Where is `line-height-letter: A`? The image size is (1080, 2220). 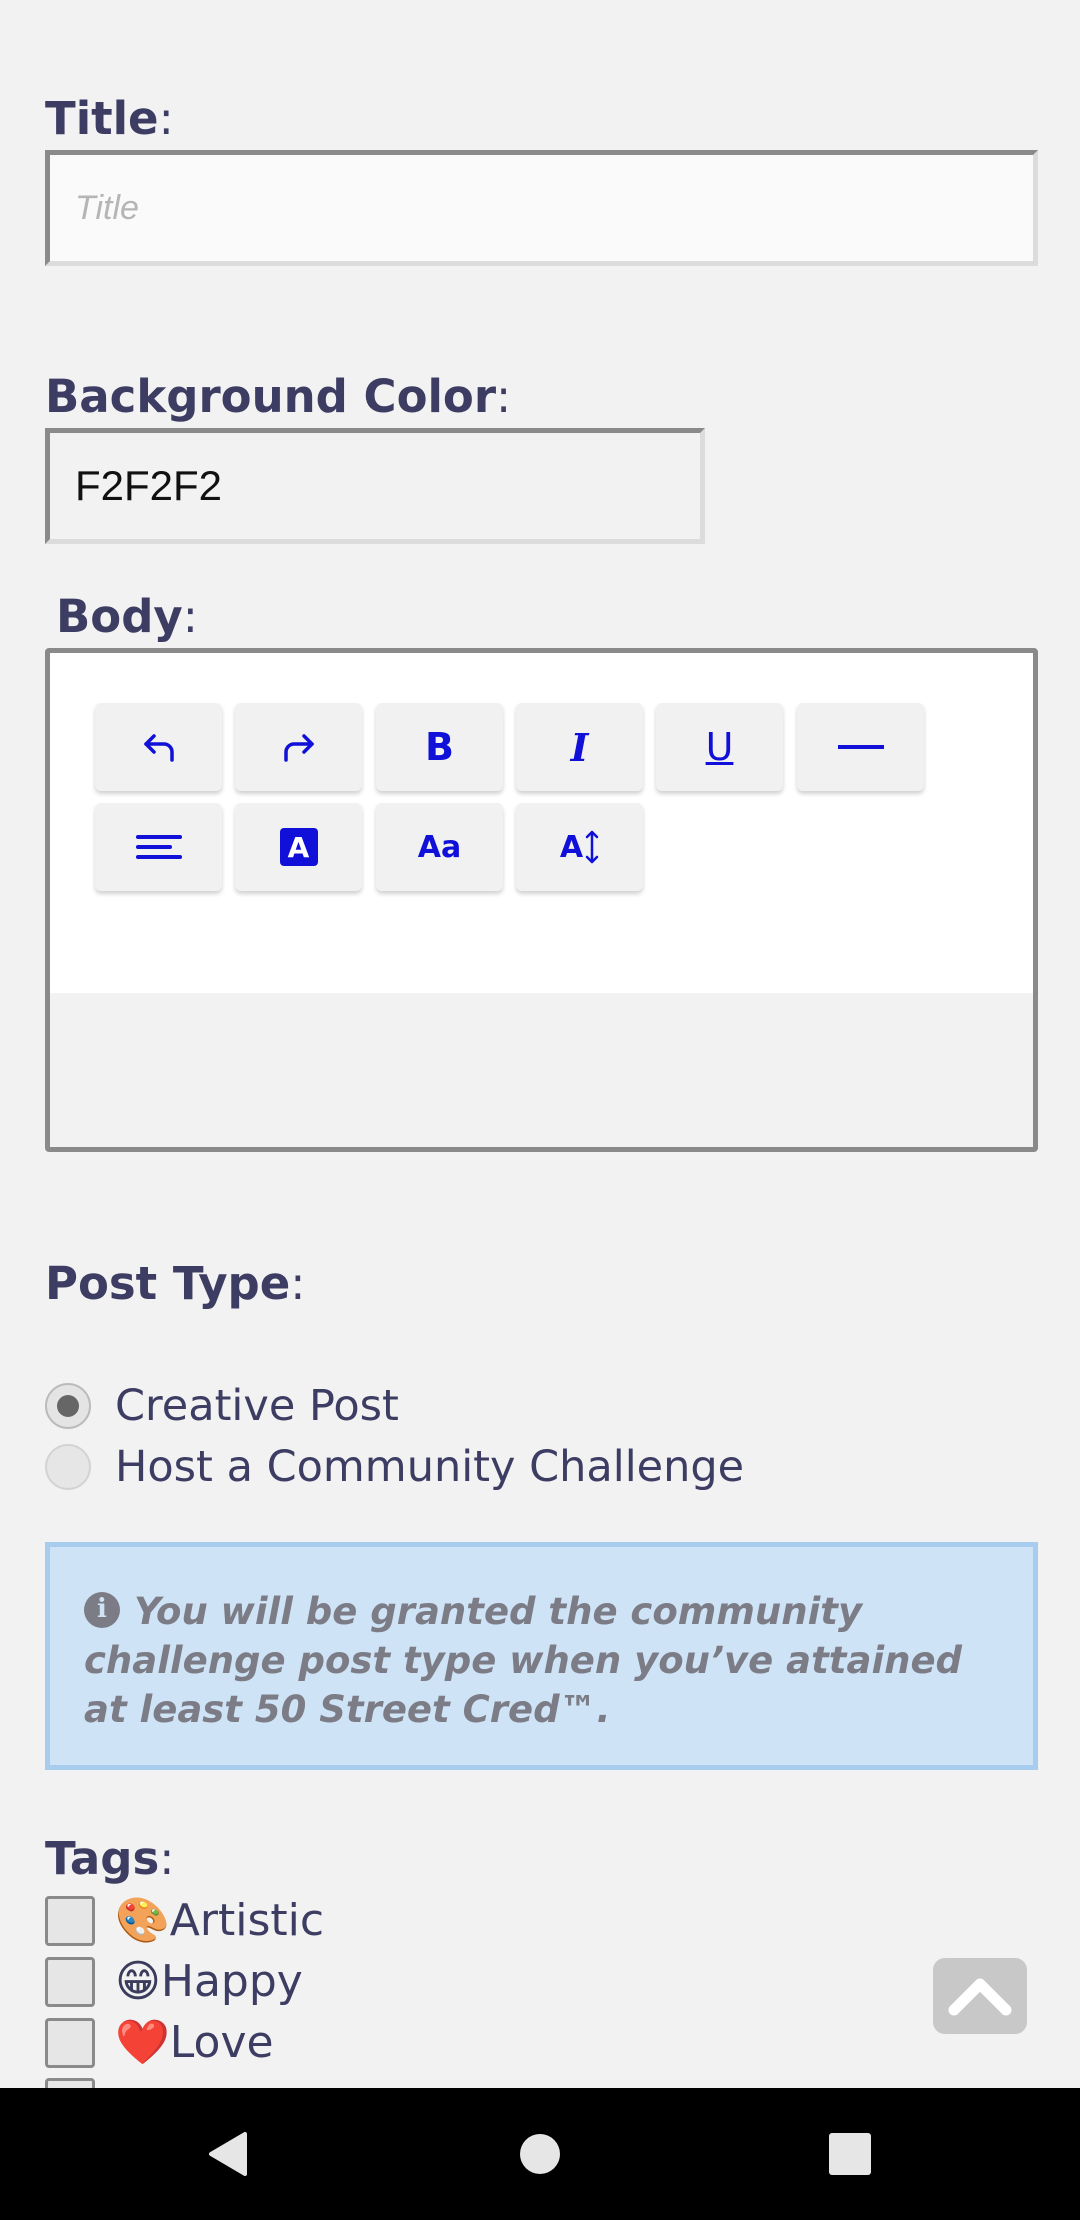 line-height-letter: A is located at coordinates (571, 847).